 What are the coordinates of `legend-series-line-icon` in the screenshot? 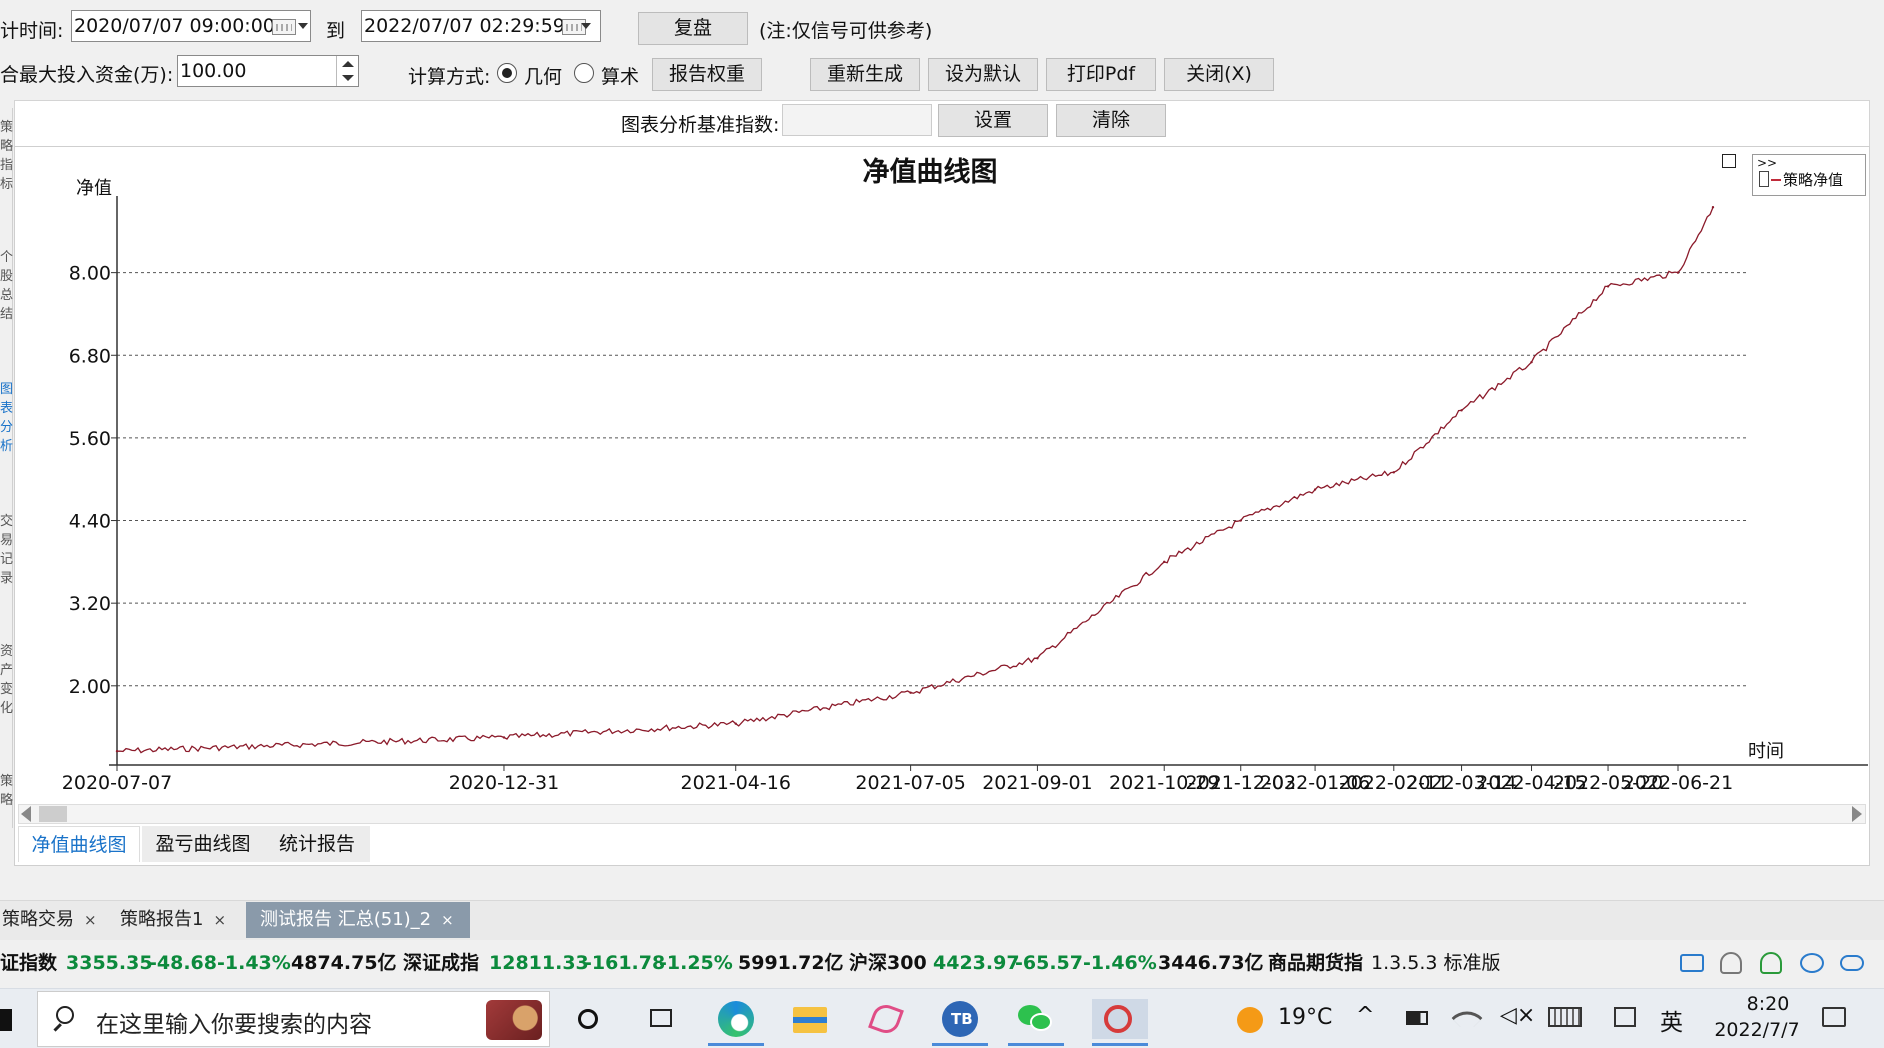 It's located at (1776, 180).